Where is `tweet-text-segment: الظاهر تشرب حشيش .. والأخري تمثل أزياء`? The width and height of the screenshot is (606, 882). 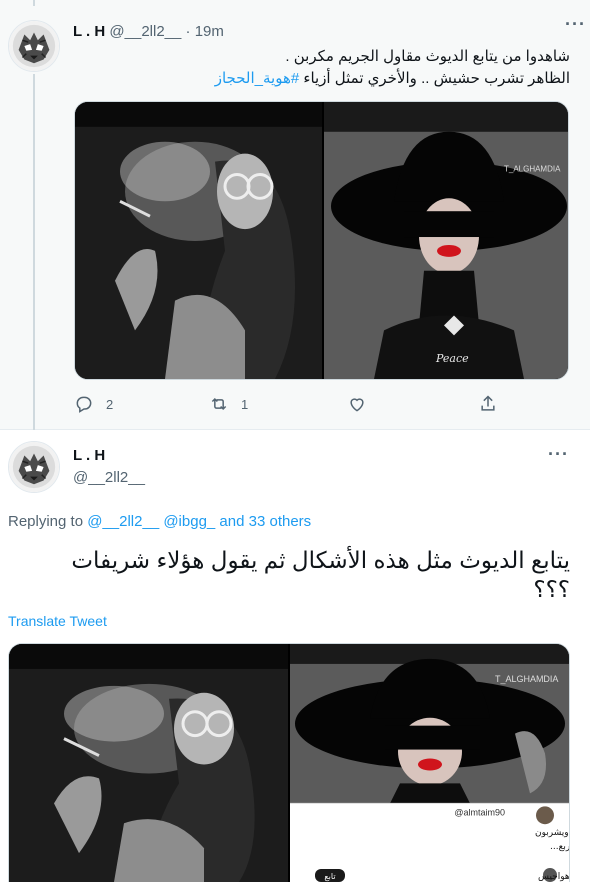 tweet-text-segment: الظاهر تشرب حشيش .. والأخري تمثل أزياء is located at coordinates (436, 78).